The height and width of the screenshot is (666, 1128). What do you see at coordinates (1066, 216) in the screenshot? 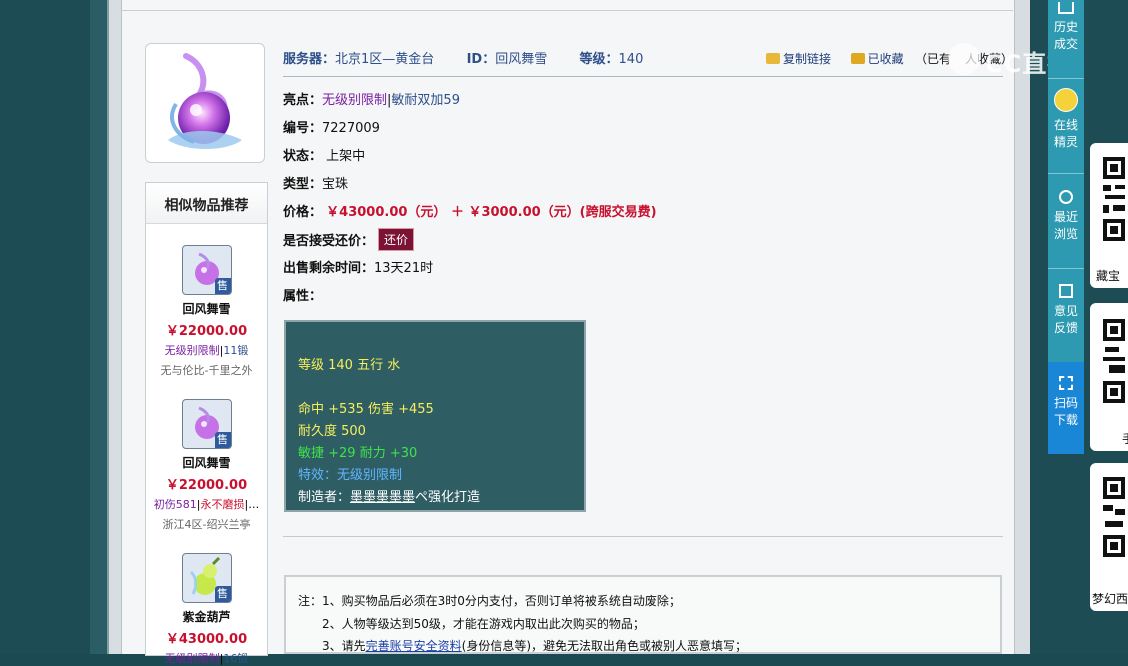
I see `sidebar-recent: 最近浏览` at bounding box center [1066, 216].